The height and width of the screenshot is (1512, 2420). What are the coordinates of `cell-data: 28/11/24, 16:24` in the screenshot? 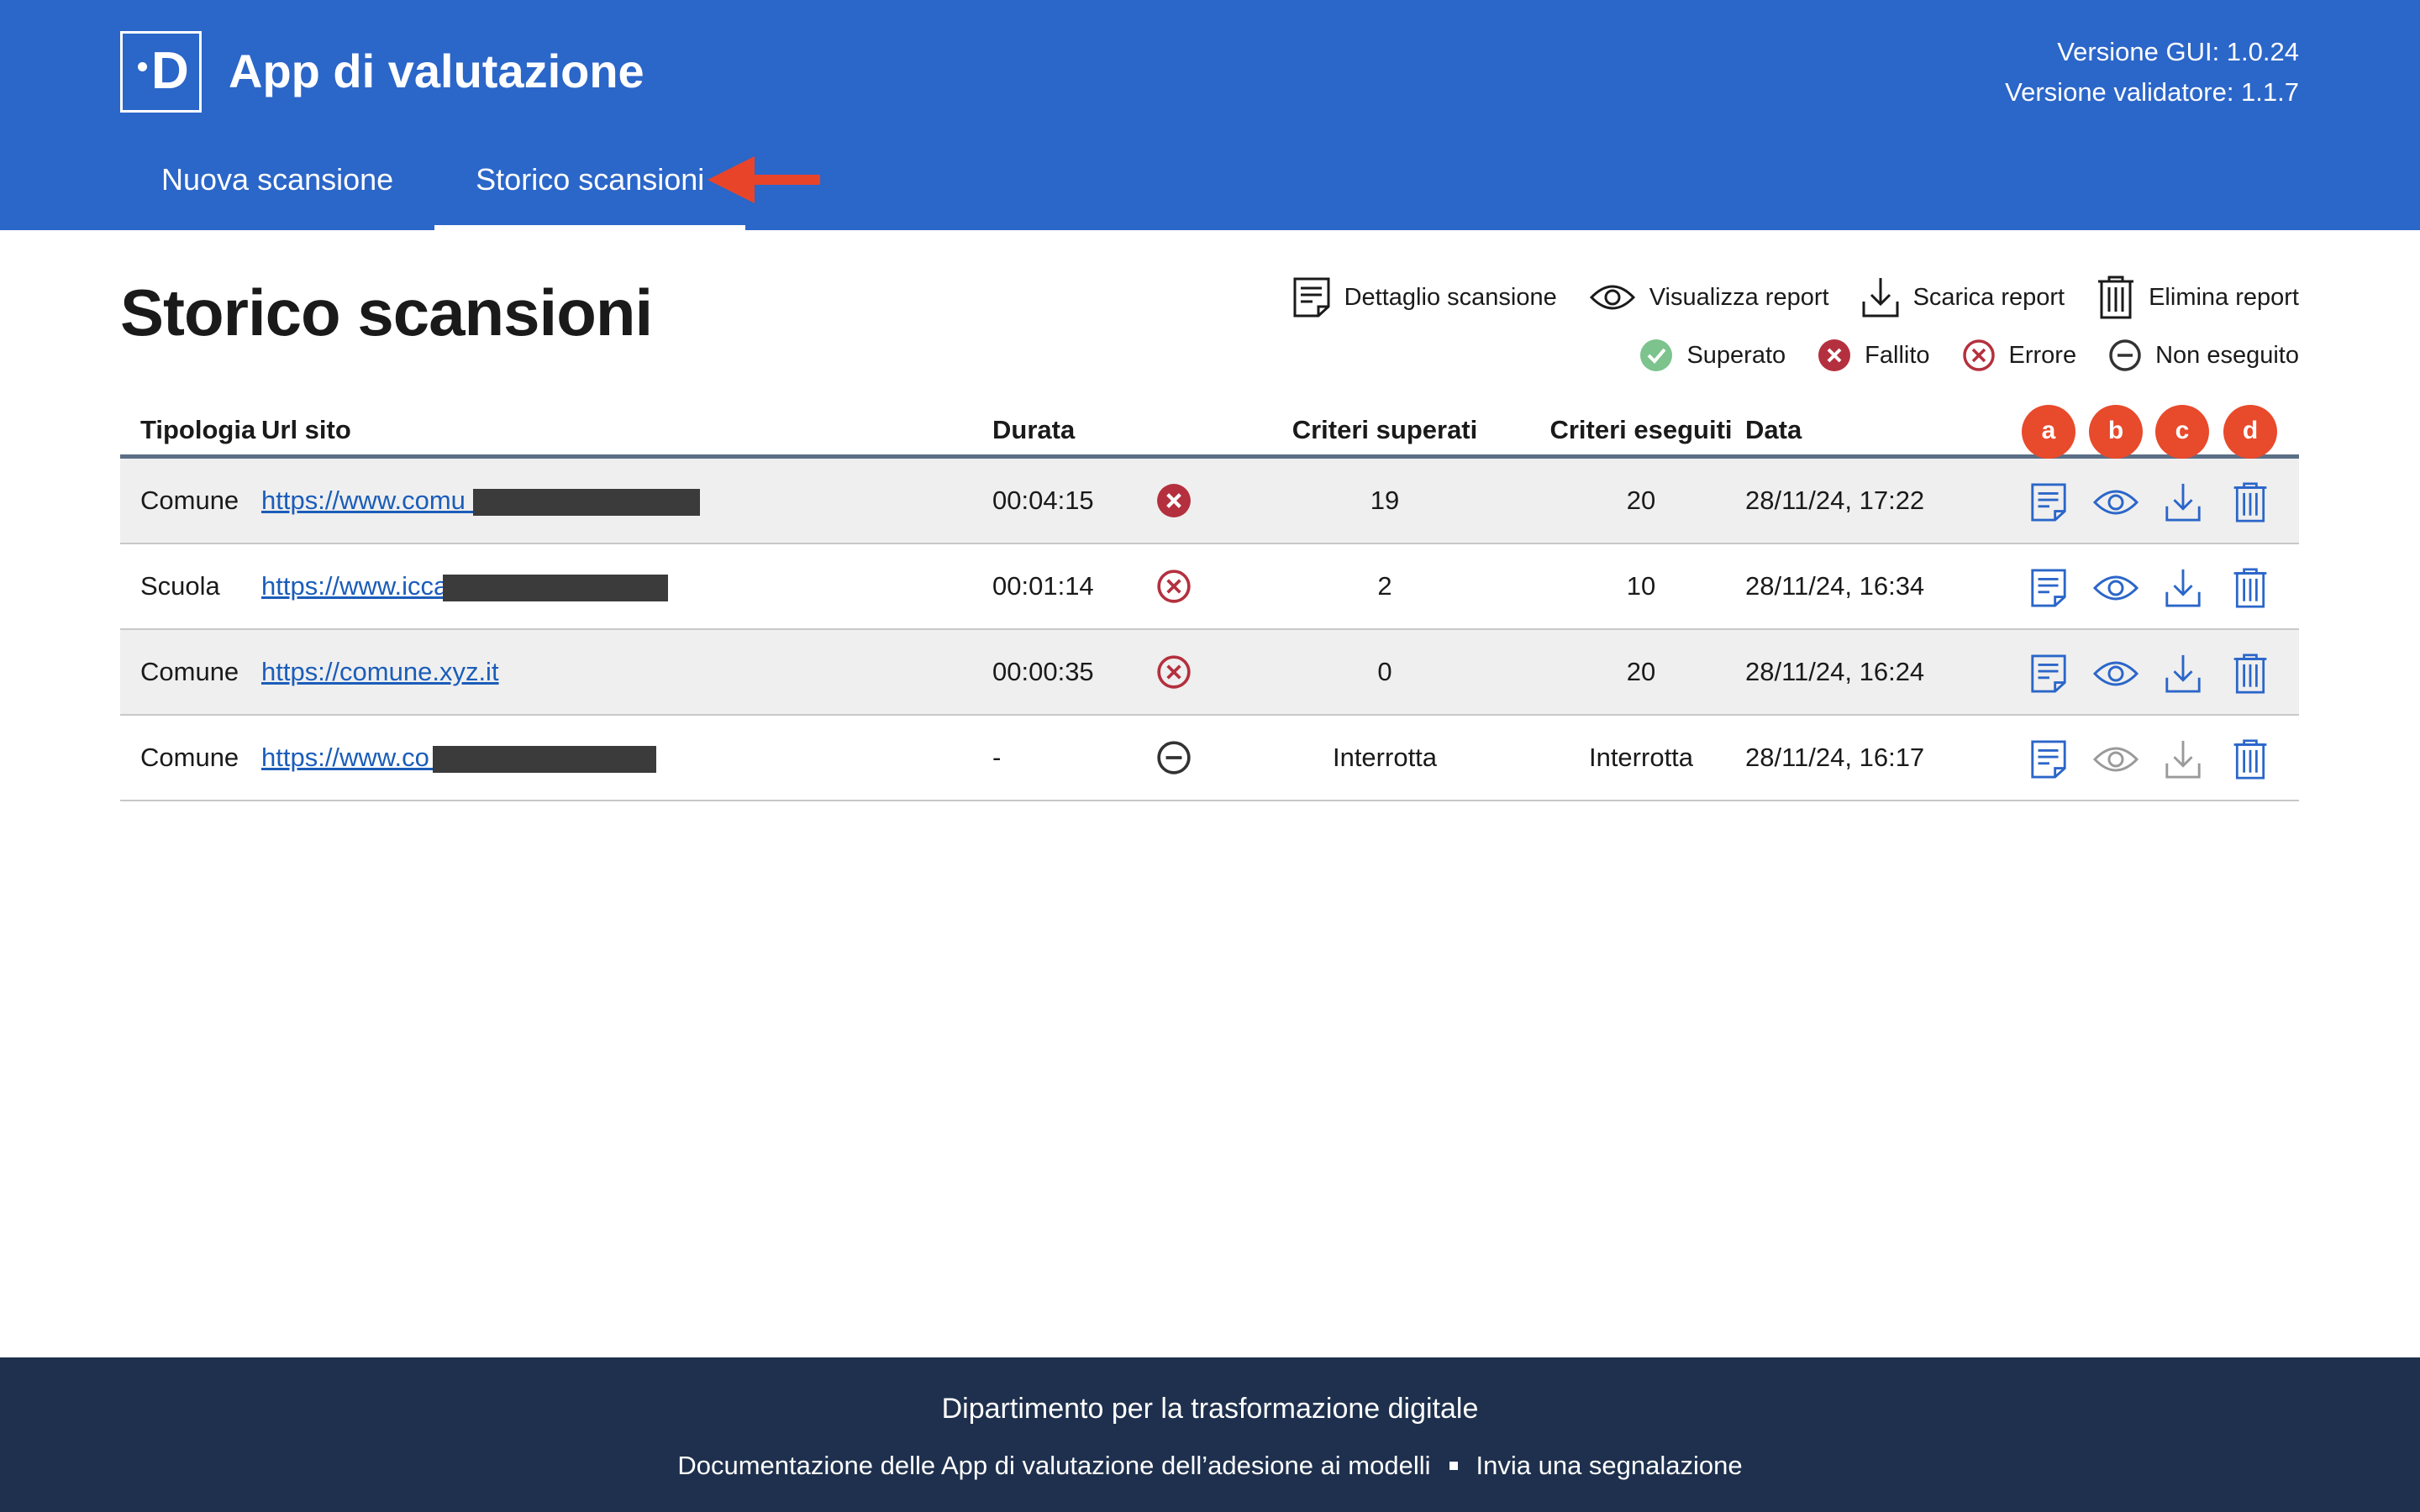 It's located at (1835, 671).